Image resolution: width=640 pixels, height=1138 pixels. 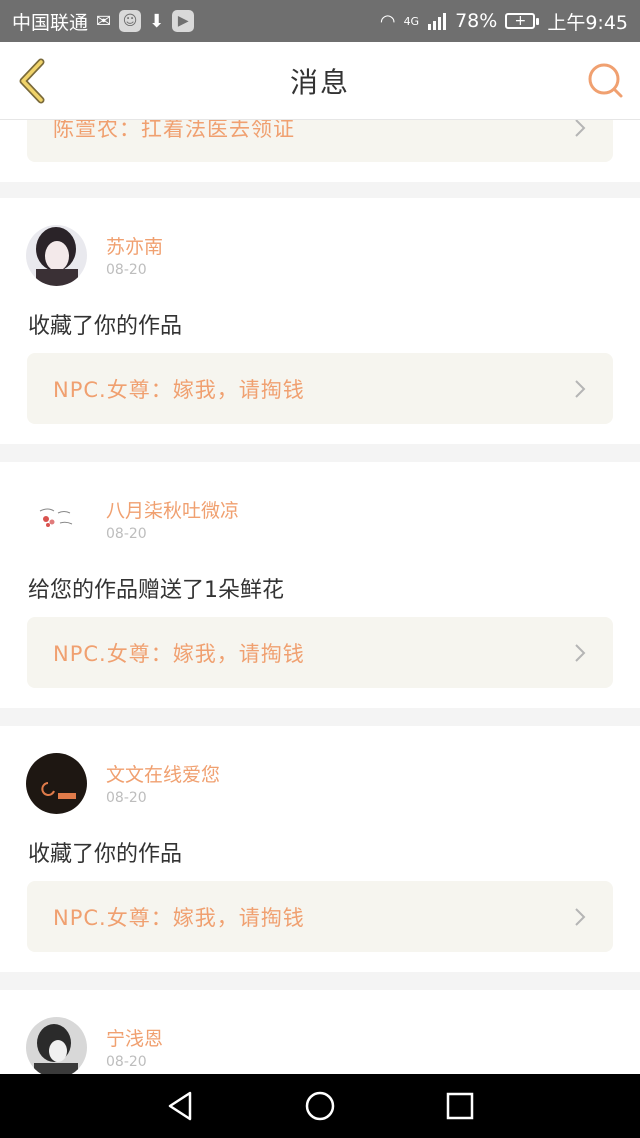 What do you see at coordinates (587, 22) in the screenshot?
I see `clock-time: 上午9:45` at bounding box center [587, 22].